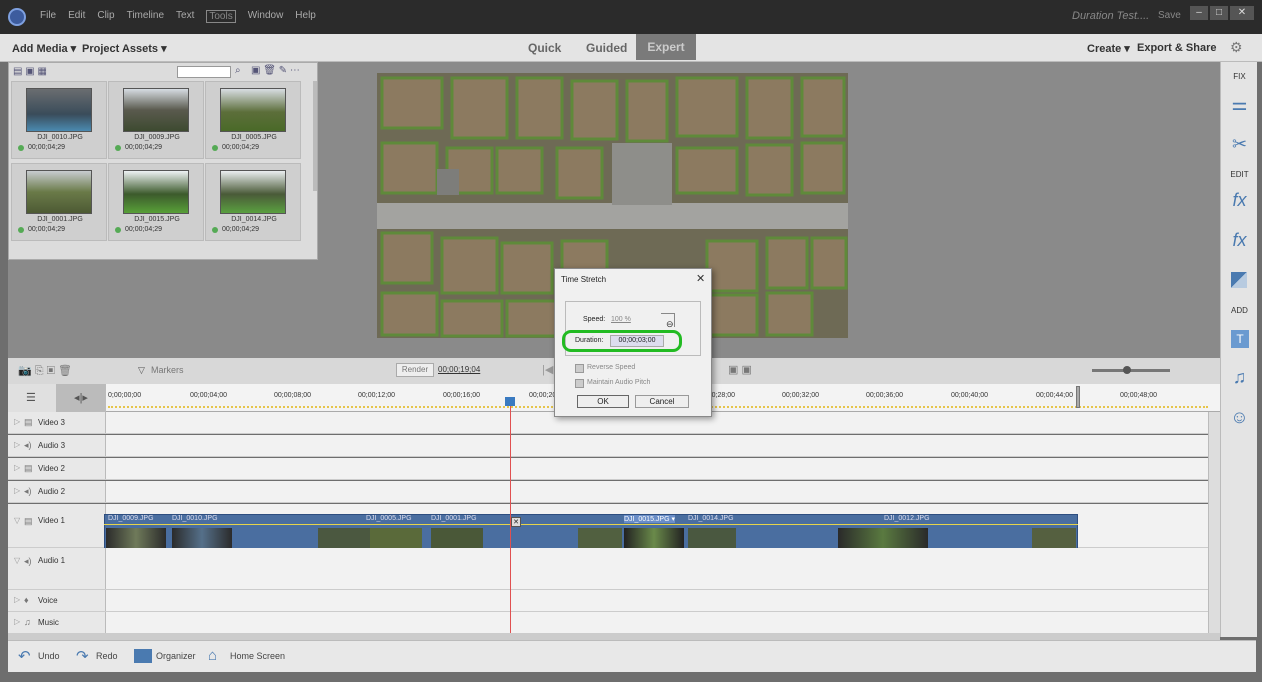 The height and width of the screenshot is (682, 1262). I want to click on speed-field: 100 %, so click(621, 319).